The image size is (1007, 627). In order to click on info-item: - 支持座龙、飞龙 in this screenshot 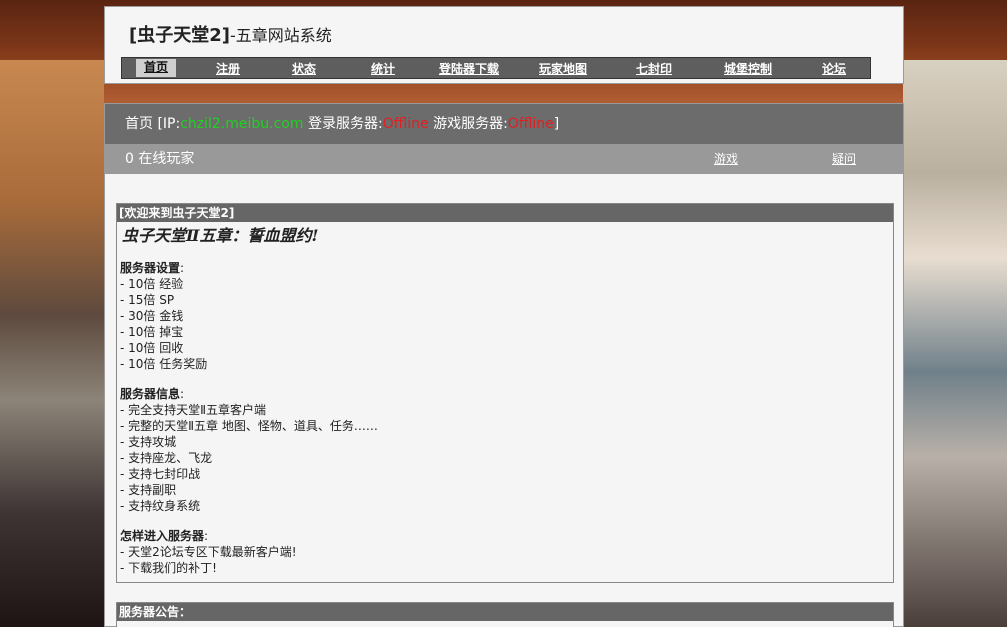, I will do `click(166, 458)`.